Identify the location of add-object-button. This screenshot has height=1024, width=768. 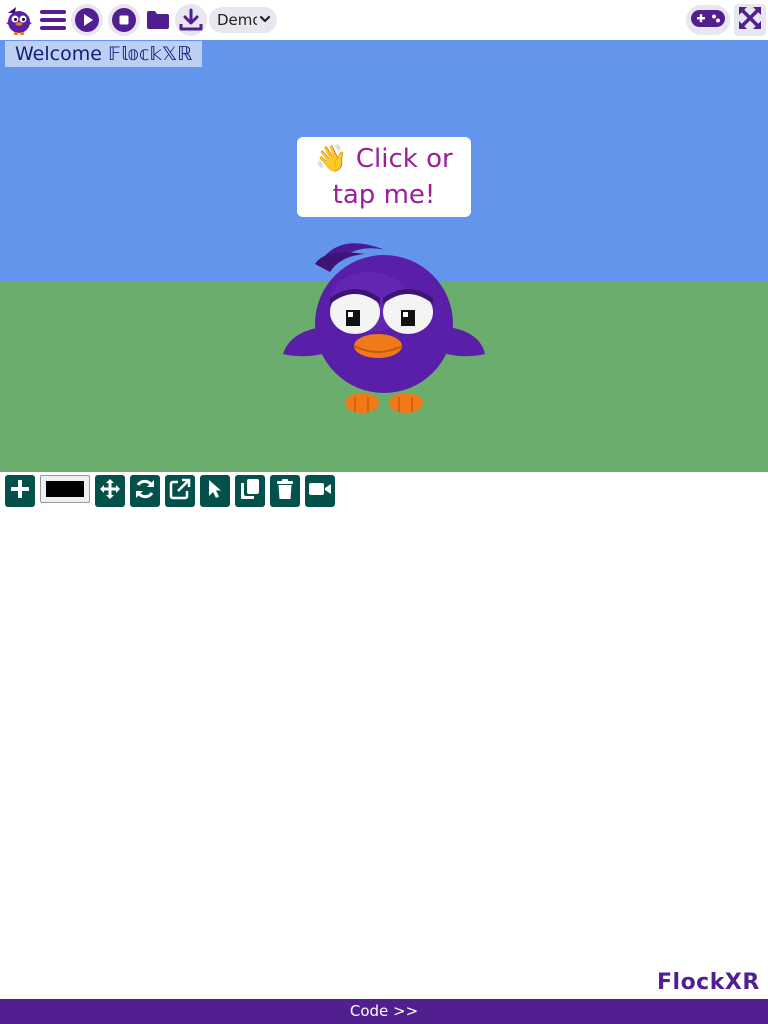
(20, 491).